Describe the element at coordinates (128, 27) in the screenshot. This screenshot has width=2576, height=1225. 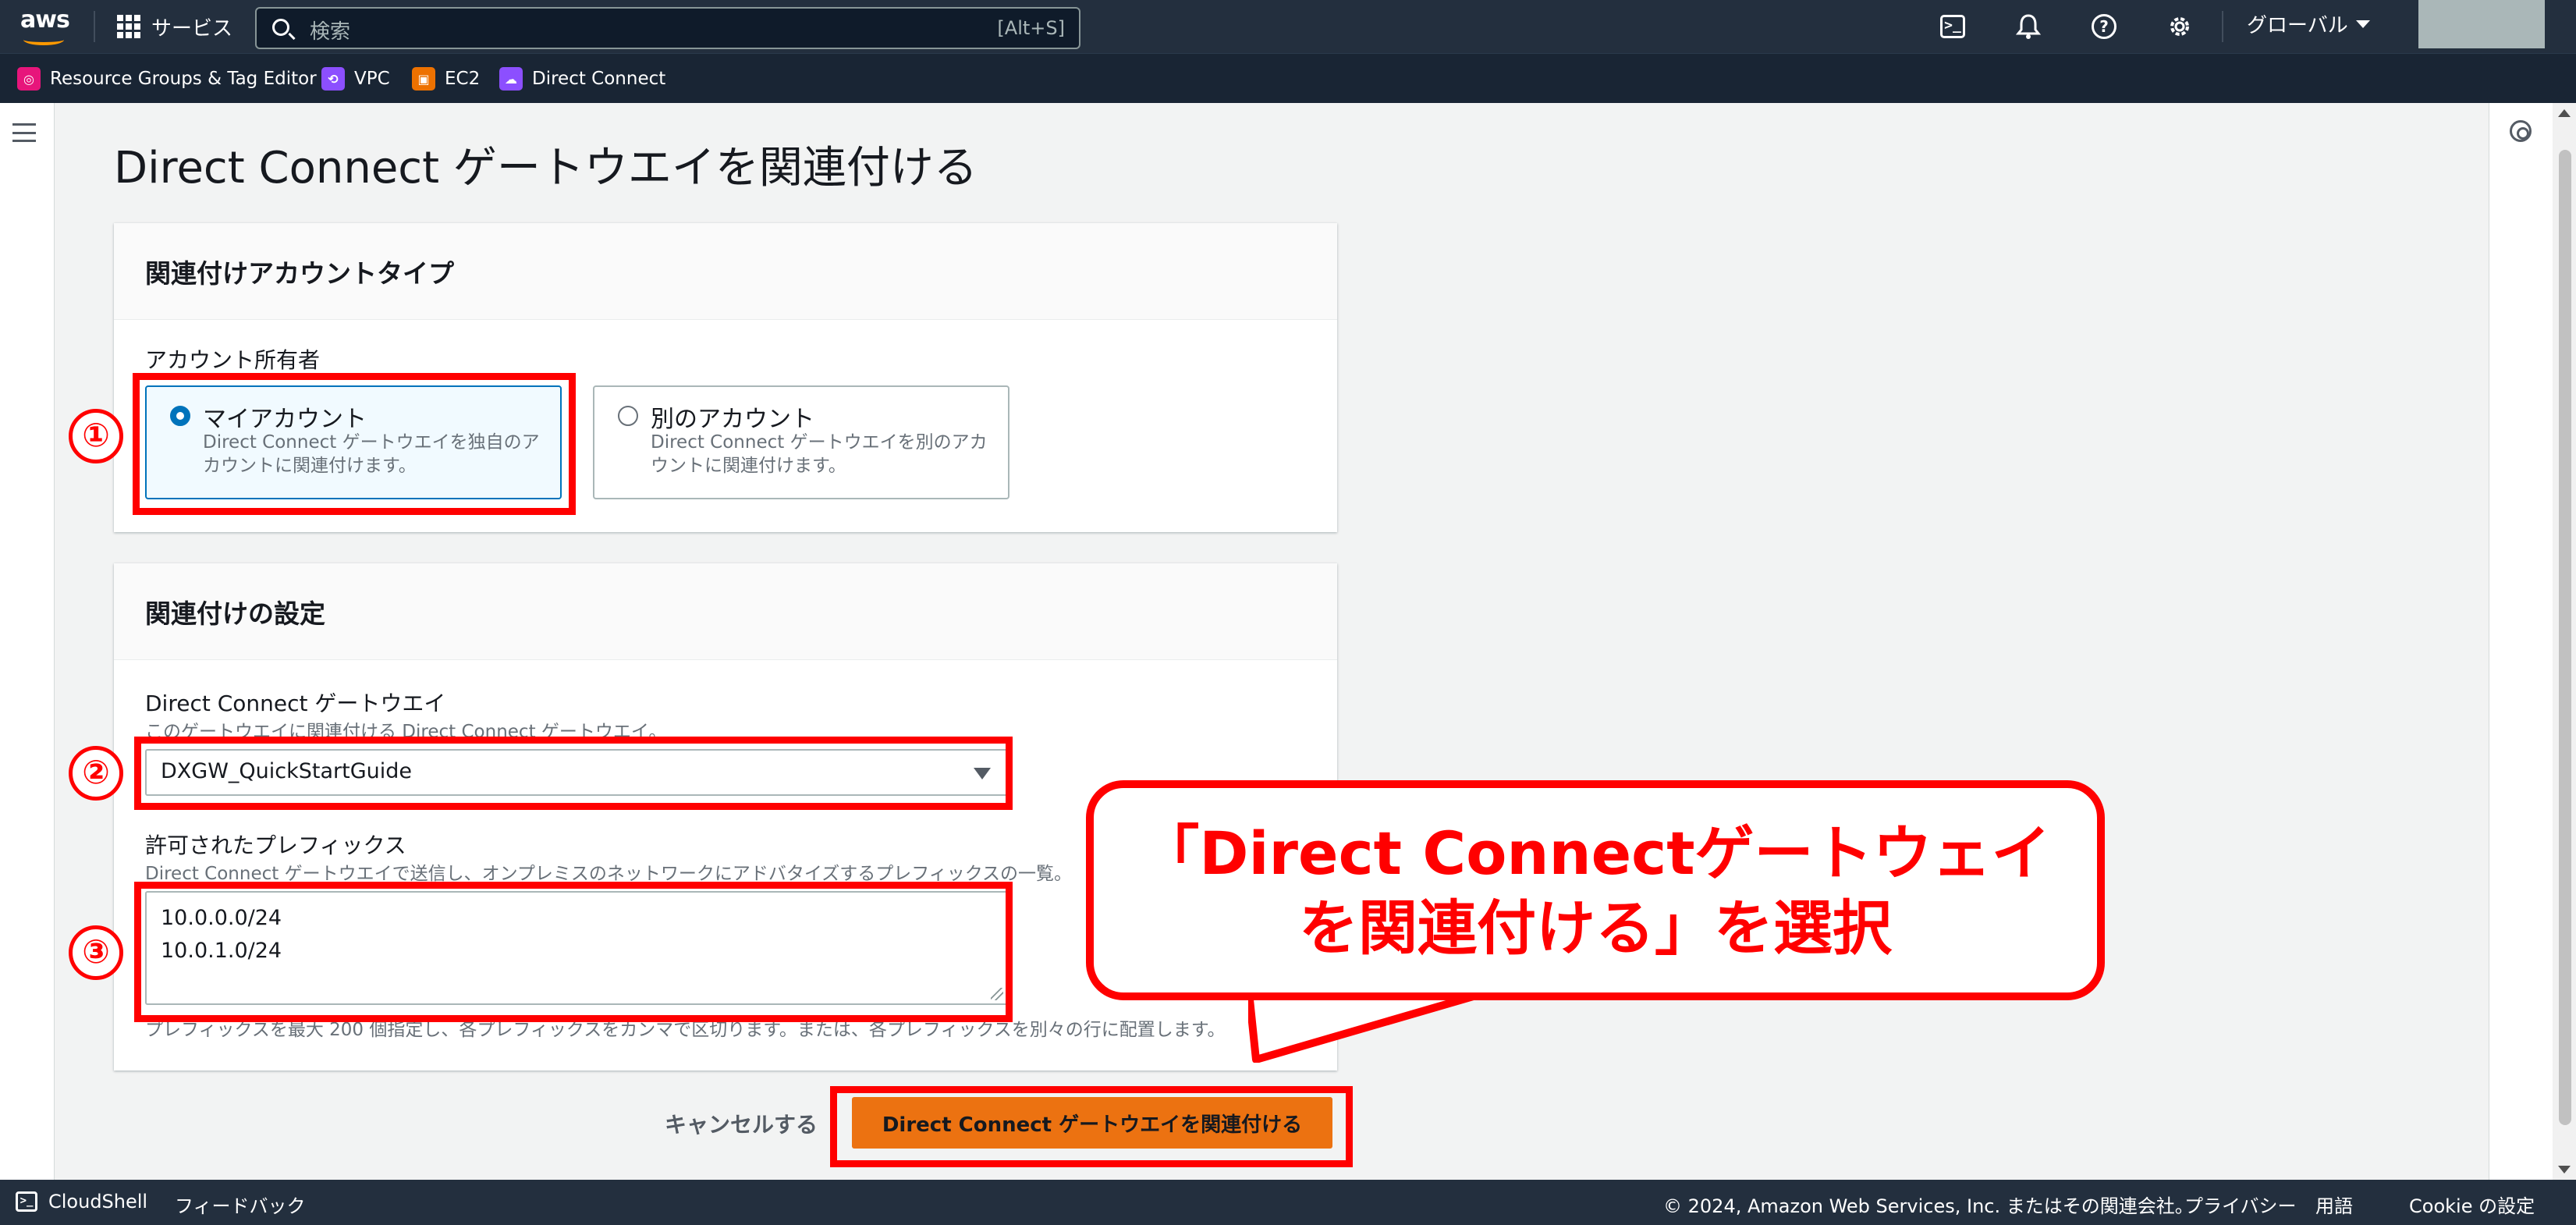
I see `grid-icon` at that location.